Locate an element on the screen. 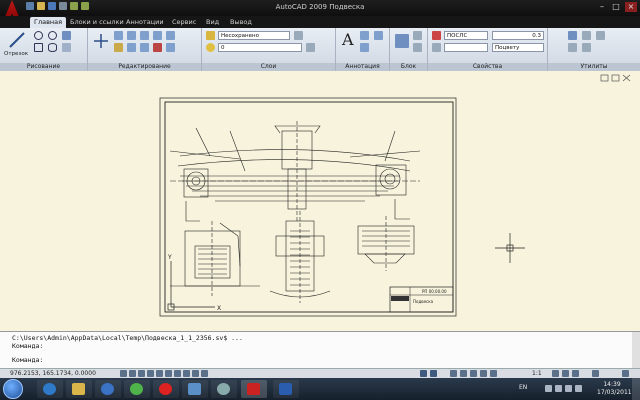 The width and height of the screenshot is (640, 400). ducs-toggle-icon is located at coordinates (177, 373).